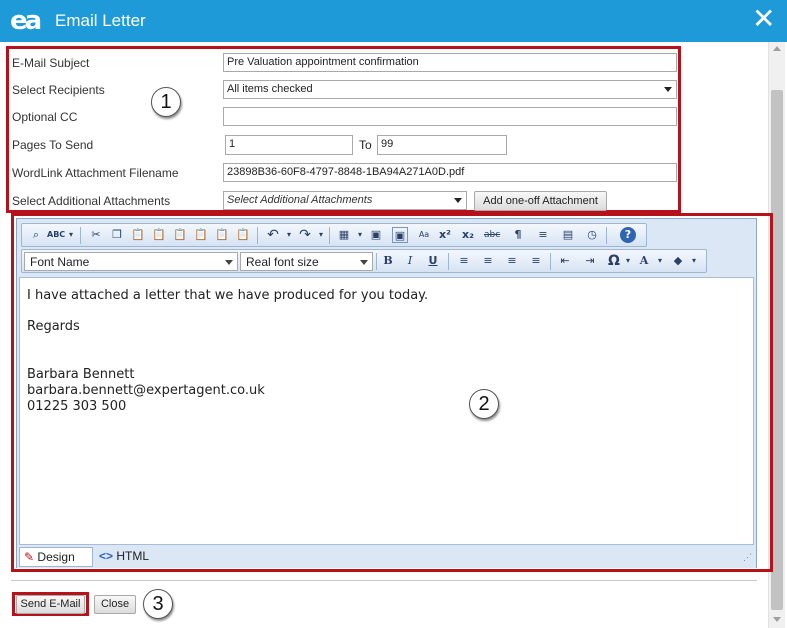  I want to click on paste-html-icon: 📋, so click(201, 235).